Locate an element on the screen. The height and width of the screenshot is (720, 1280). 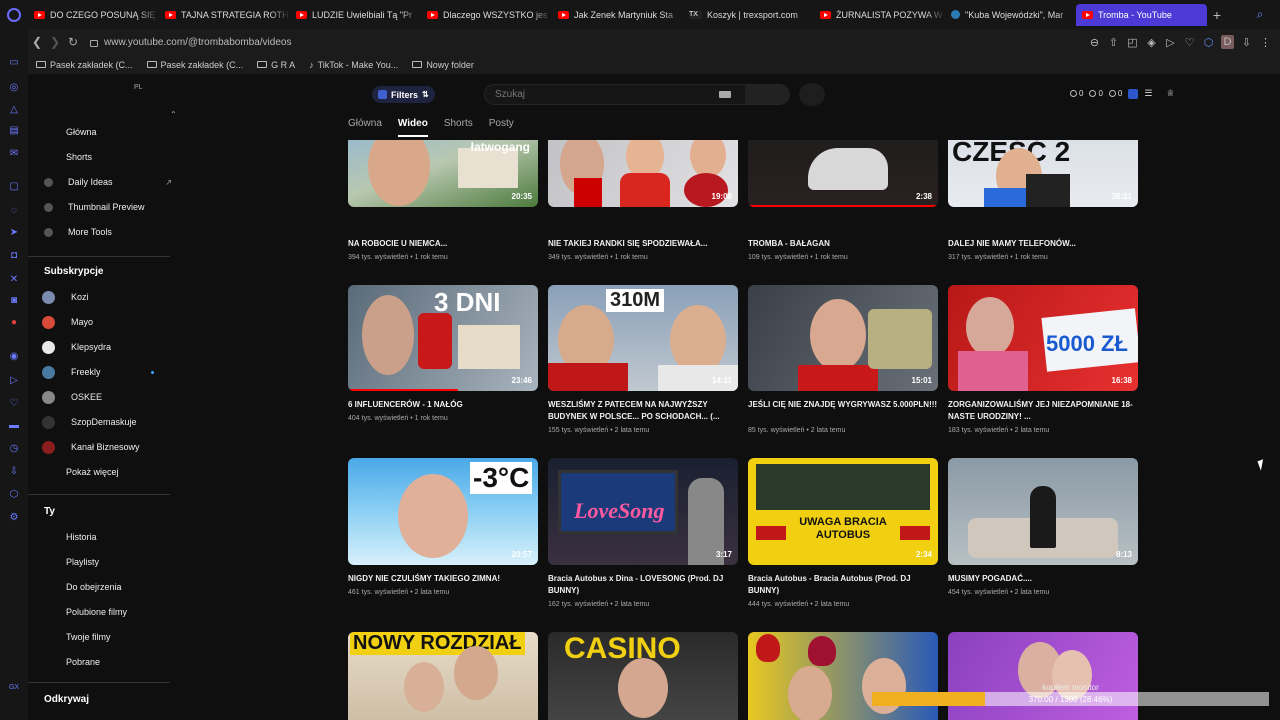
video-thumbnail: 15:01 is located at coordinates (843, 338).